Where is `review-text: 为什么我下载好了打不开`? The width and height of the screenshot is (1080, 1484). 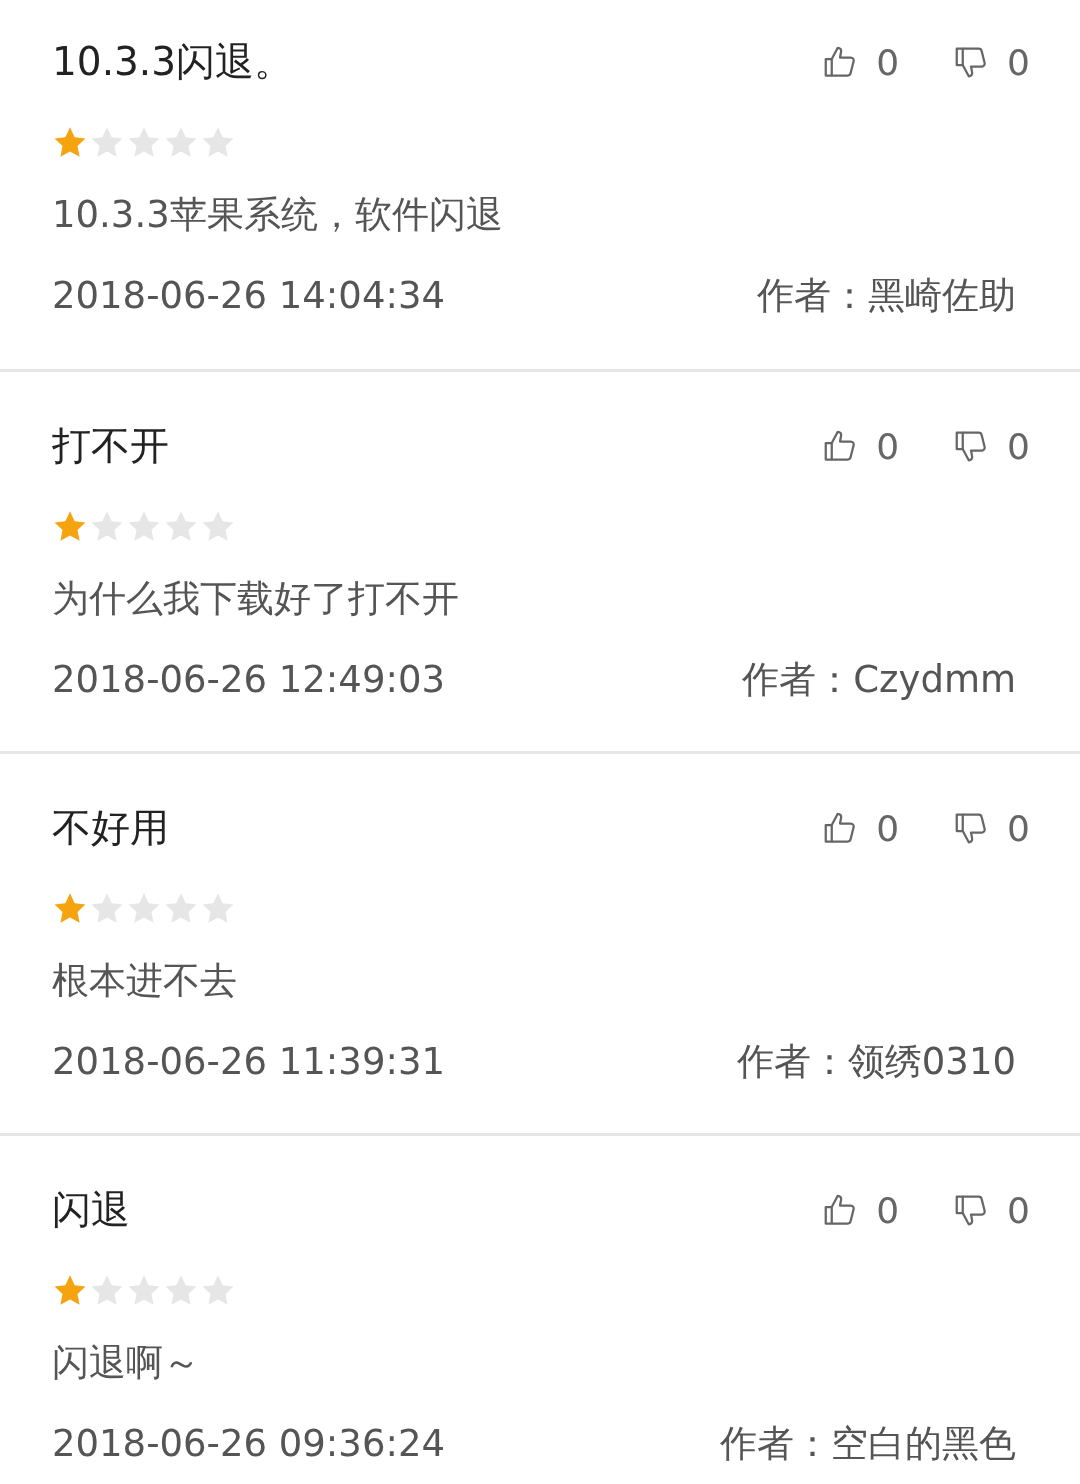 review-text: 为什么我下载好了打不开 is located at coordinates (255, 599).